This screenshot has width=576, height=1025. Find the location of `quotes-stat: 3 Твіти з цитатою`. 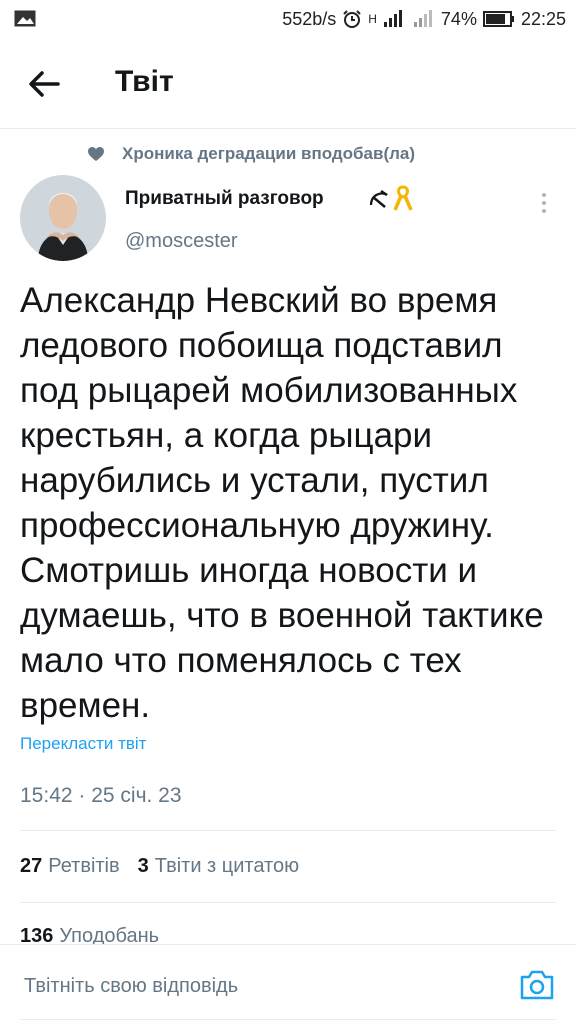

quotes-stat: 3 Твіти з цитатою is located at coordinates (218, 866).